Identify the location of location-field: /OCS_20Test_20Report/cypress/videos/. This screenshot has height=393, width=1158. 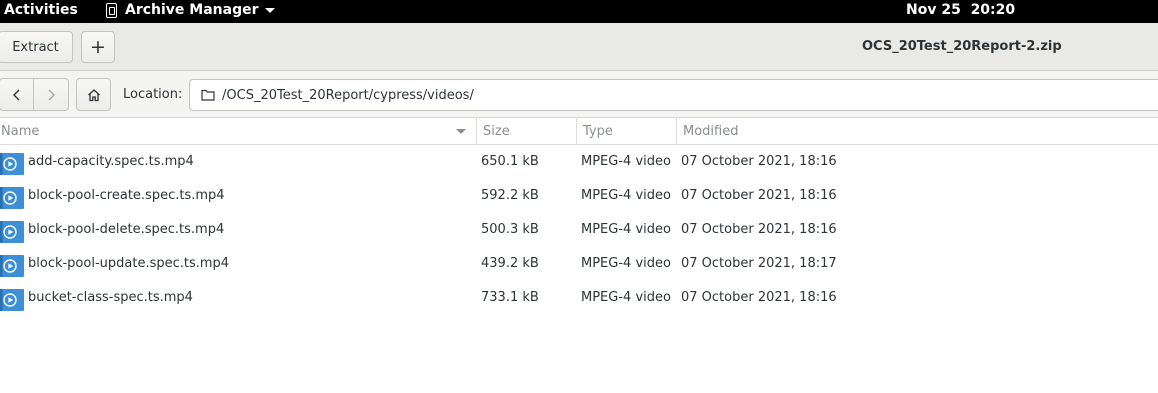
(673, 95).